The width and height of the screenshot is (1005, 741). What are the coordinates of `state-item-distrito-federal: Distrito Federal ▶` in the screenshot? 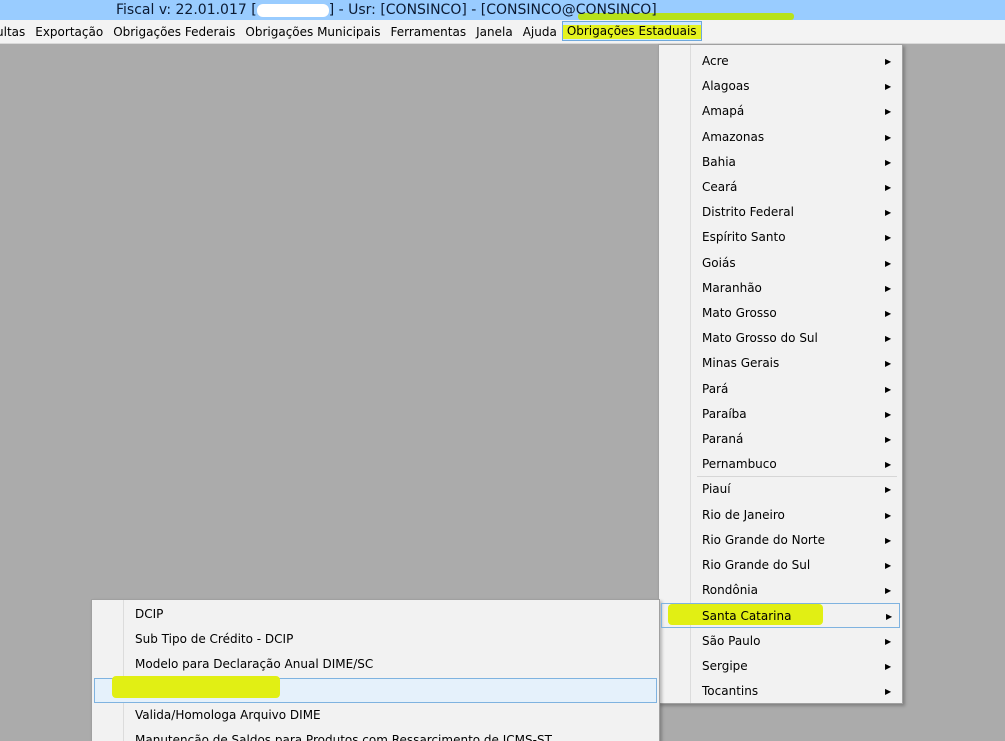 It's located at (780, 212).